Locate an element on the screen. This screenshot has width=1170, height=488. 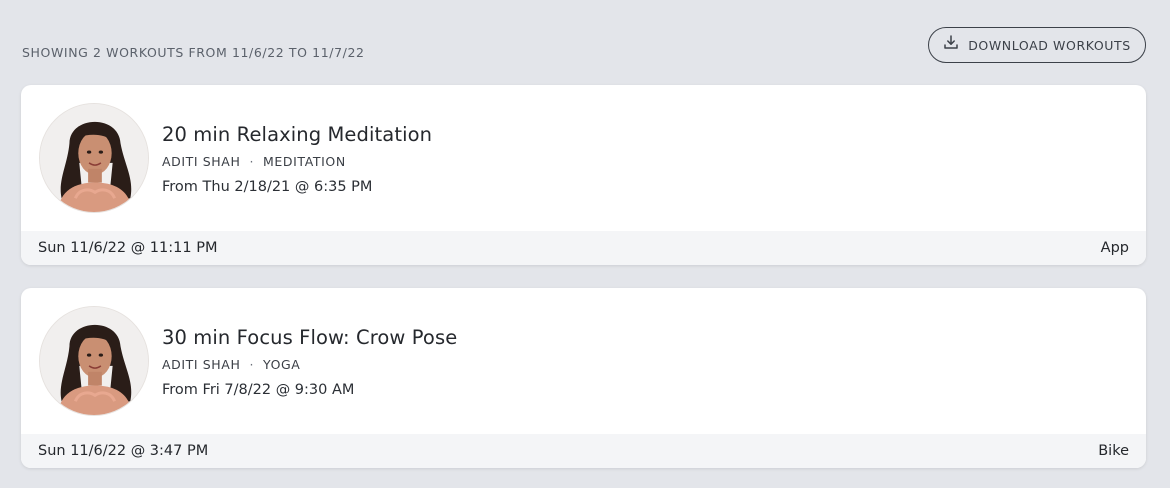
workout-title: 30 min Focus Flow: Crow Pose is located at coordinates (309, 337).